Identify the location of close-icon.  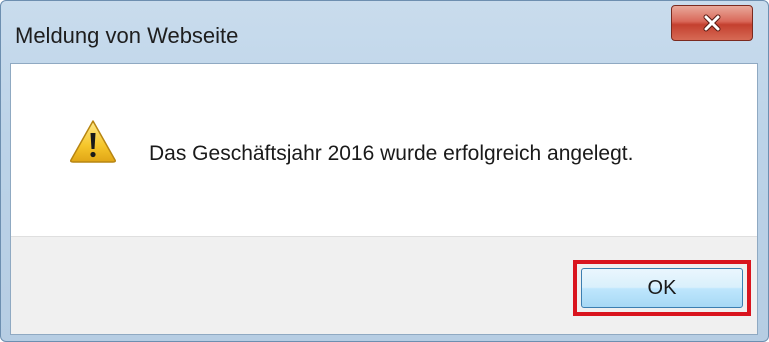
(712, 23).